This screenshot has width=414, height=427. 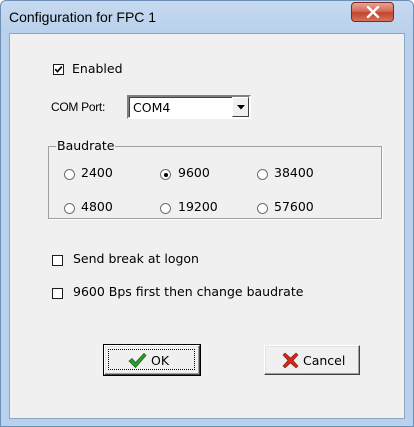 What do you see at coordinates (57, 293) in the screenshot?
I see `bps-first-checkbox` at bounding box center [57, 293].